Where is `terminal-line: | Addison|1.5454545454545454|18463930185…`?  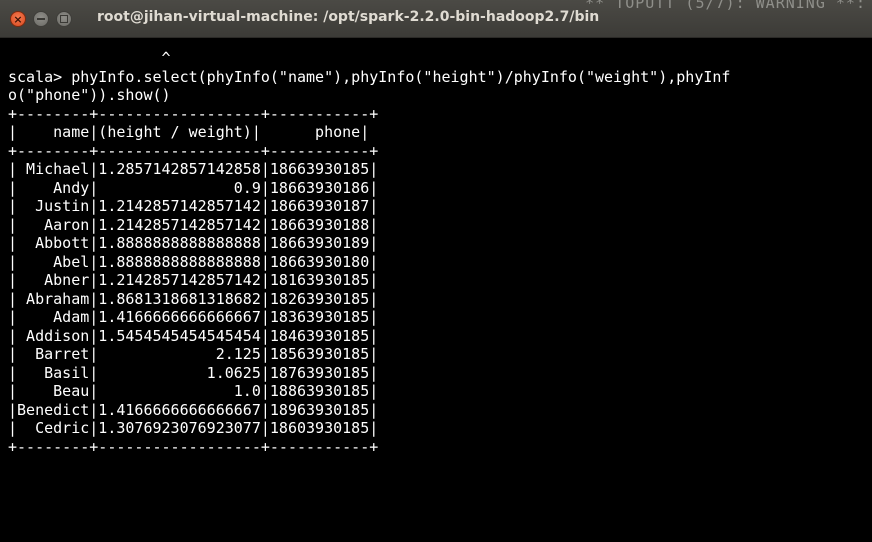
terminal-line: | Addison|1.5454545454545454|18463930185… is located at coordinates (193, 335).